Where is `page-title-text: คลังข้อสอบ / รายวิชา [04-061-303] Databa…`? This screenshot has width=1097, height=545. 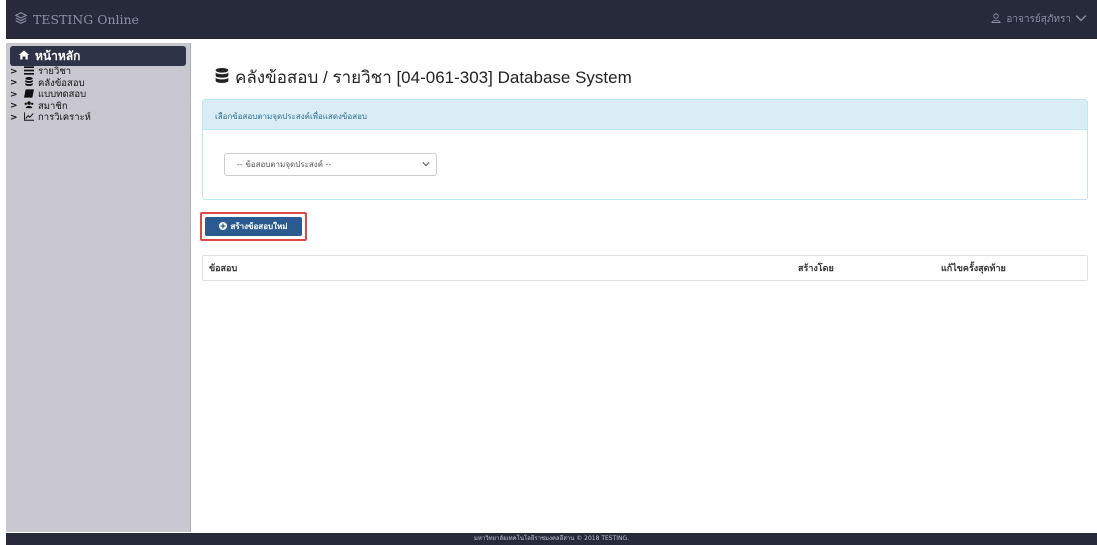
page-title-text: คลังข้อสอบ / รายวิชา [04-061-303] Databa… is located at coordinates (433, 77).